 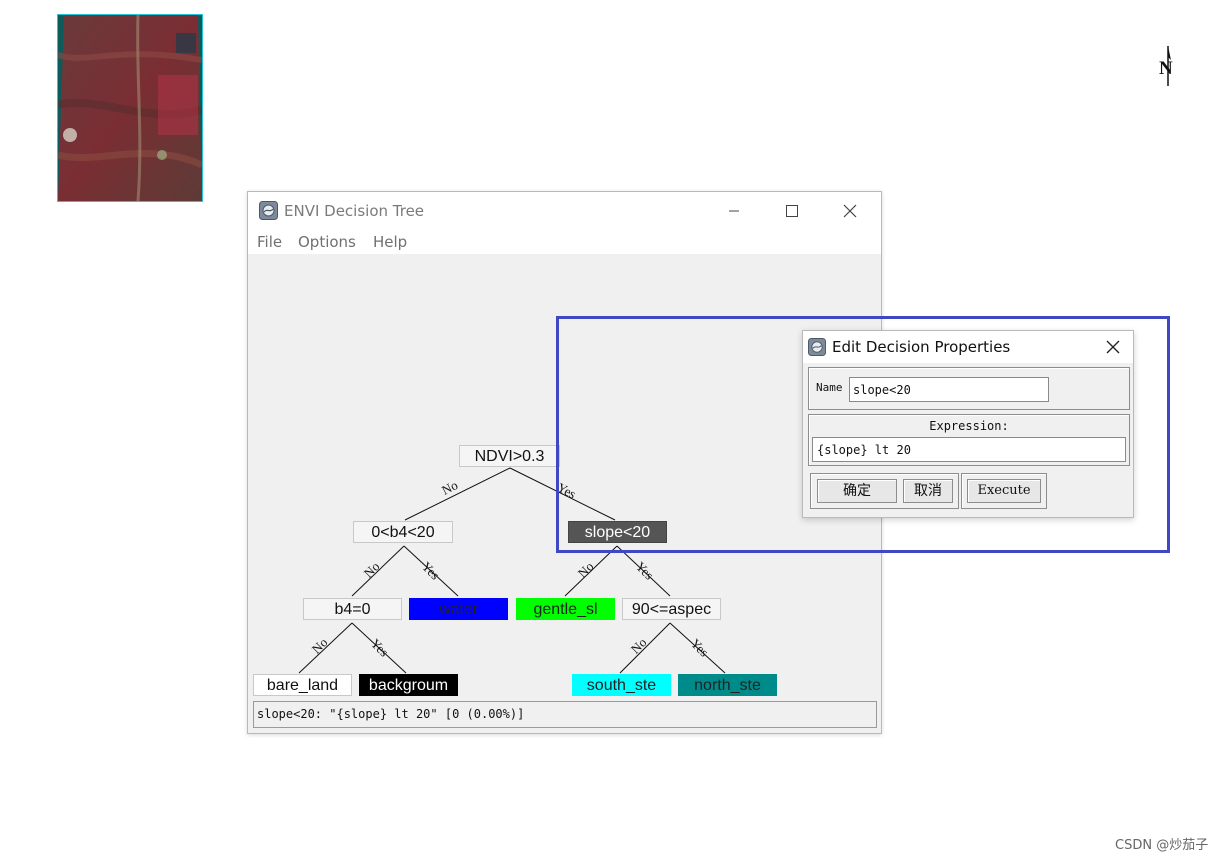 What do you see at coordinates (269, 242) in the screenshot?
I see `menu-file: File` at bounding box center [269, 242].